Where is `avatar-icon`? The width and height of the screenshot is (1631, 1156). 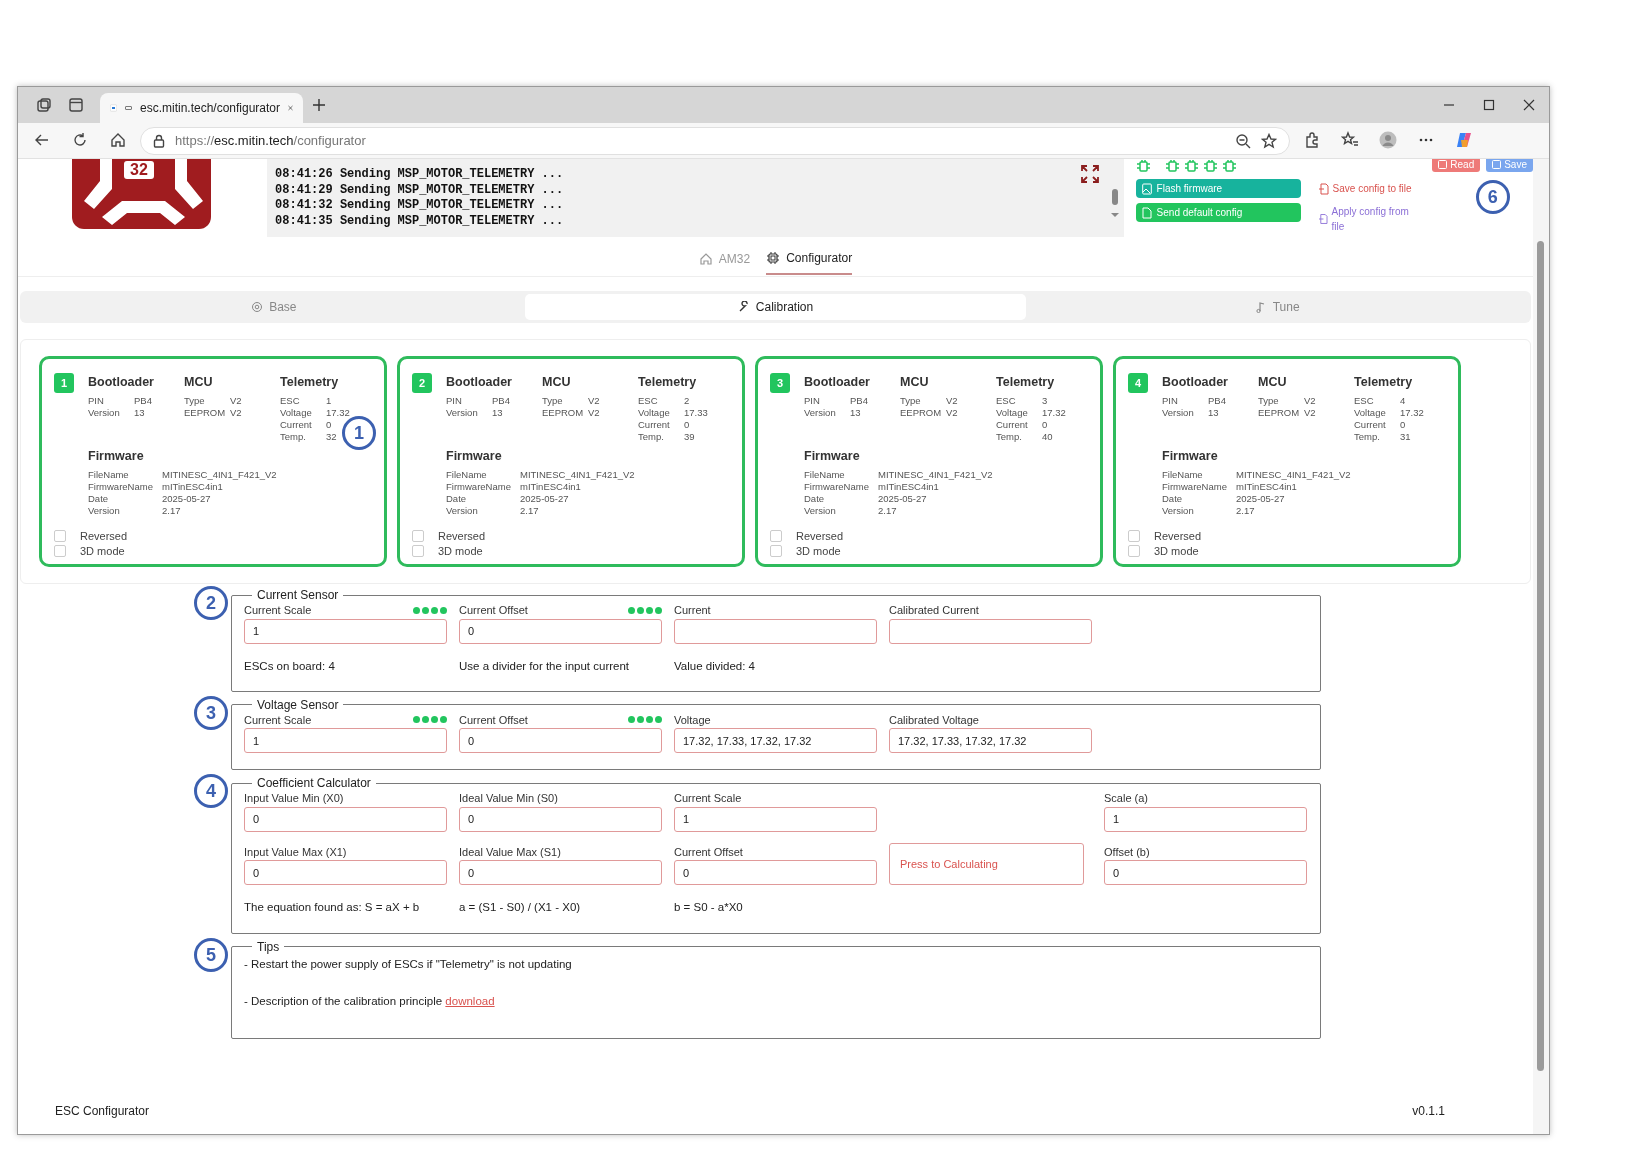
avatar-icon is located at coordinates (1388, 139).